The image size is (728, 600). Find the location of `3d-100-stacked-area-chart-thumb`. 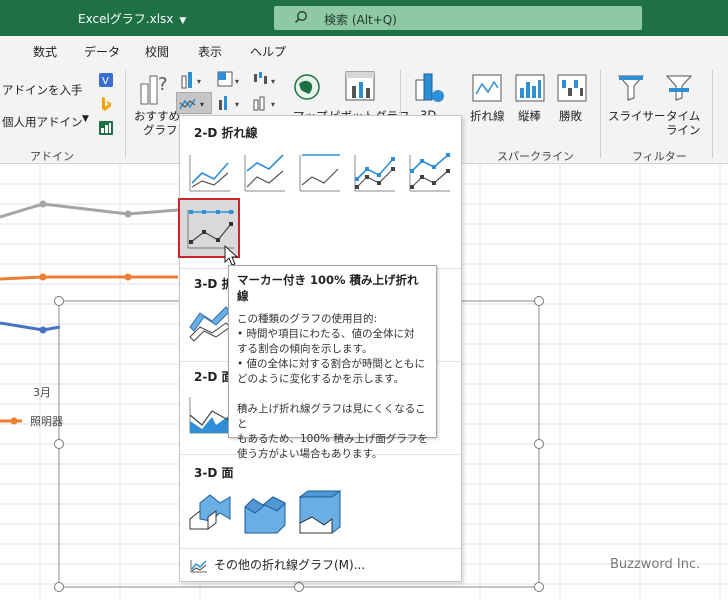

3d-100-stacked-area-chart-thumb is located at coordinates (320, 512).